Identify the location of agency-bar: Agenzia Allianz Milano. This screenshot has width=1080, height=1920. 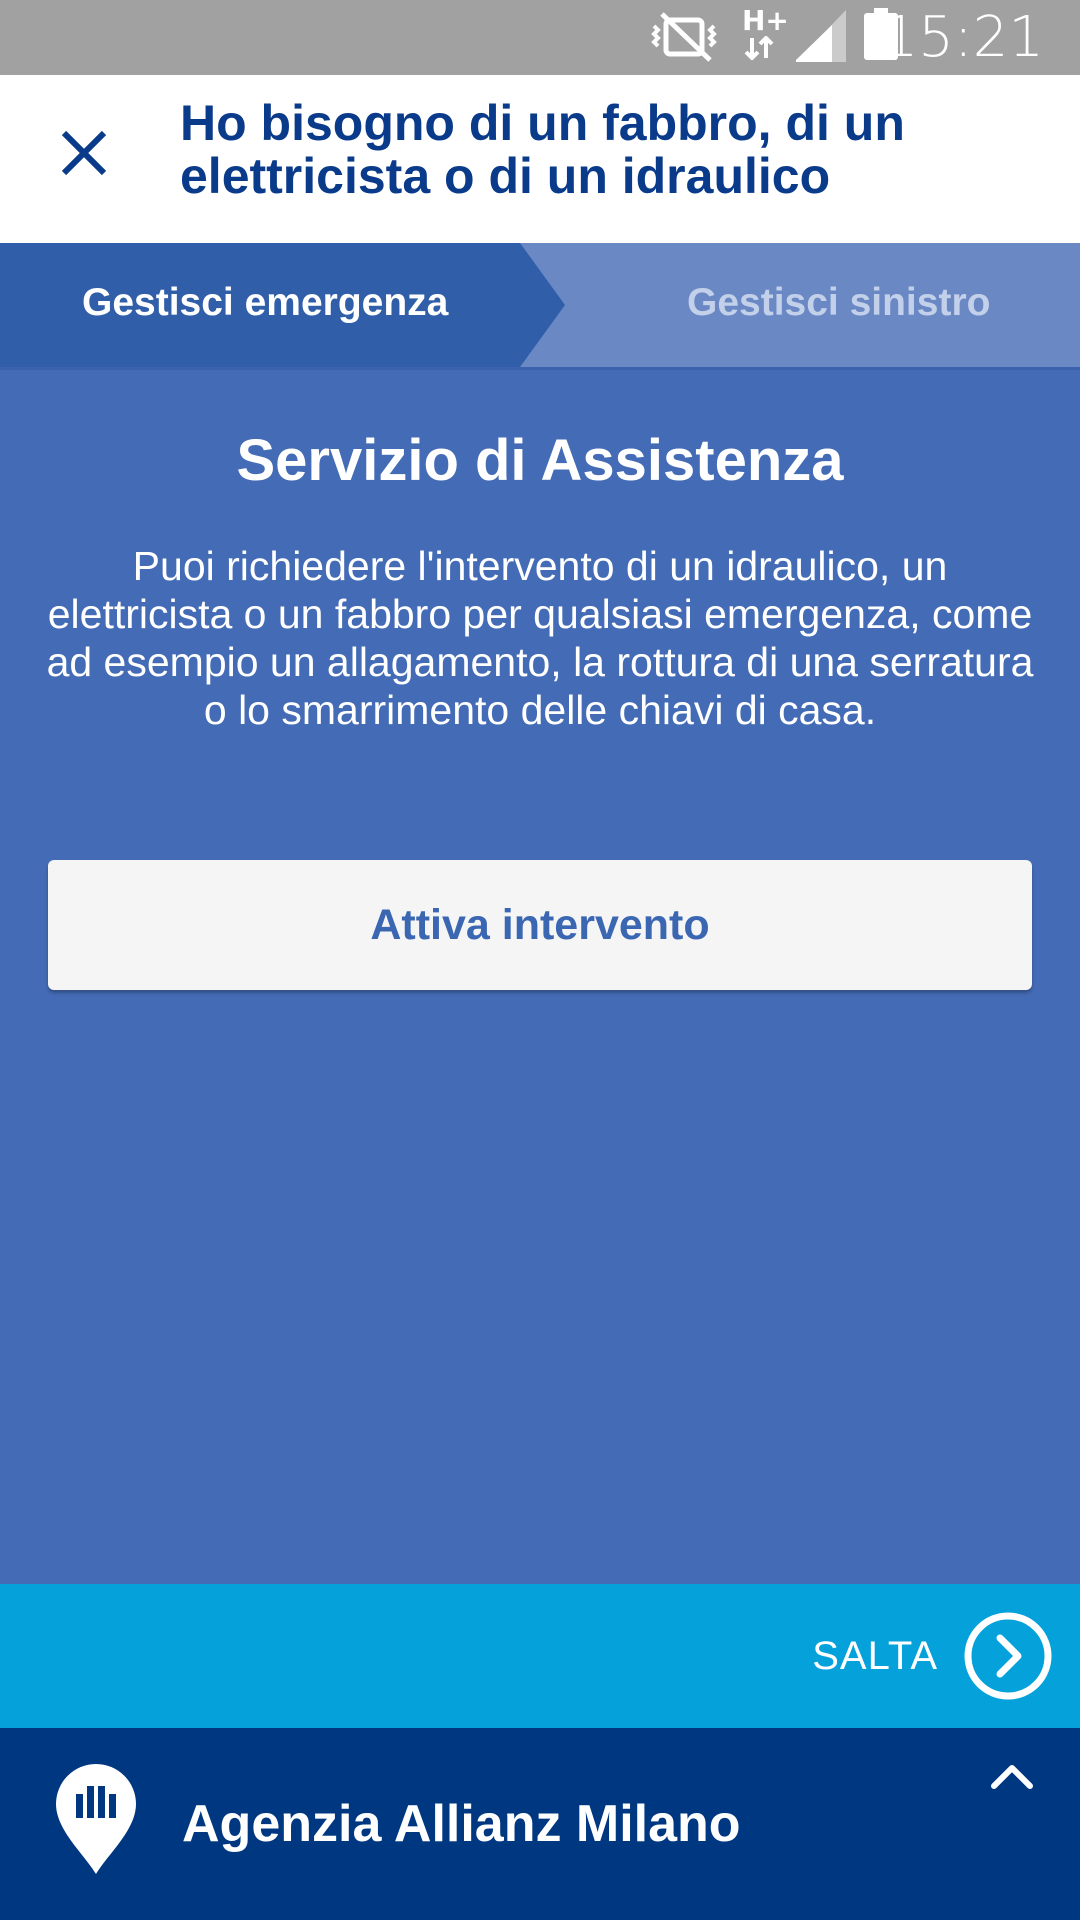
(540, 1824).